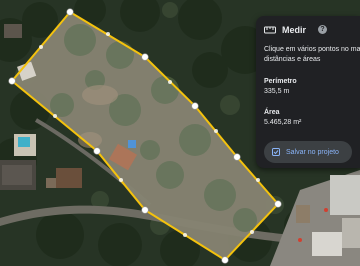  I want to click on measure-title: Medir, so click(294, 30).